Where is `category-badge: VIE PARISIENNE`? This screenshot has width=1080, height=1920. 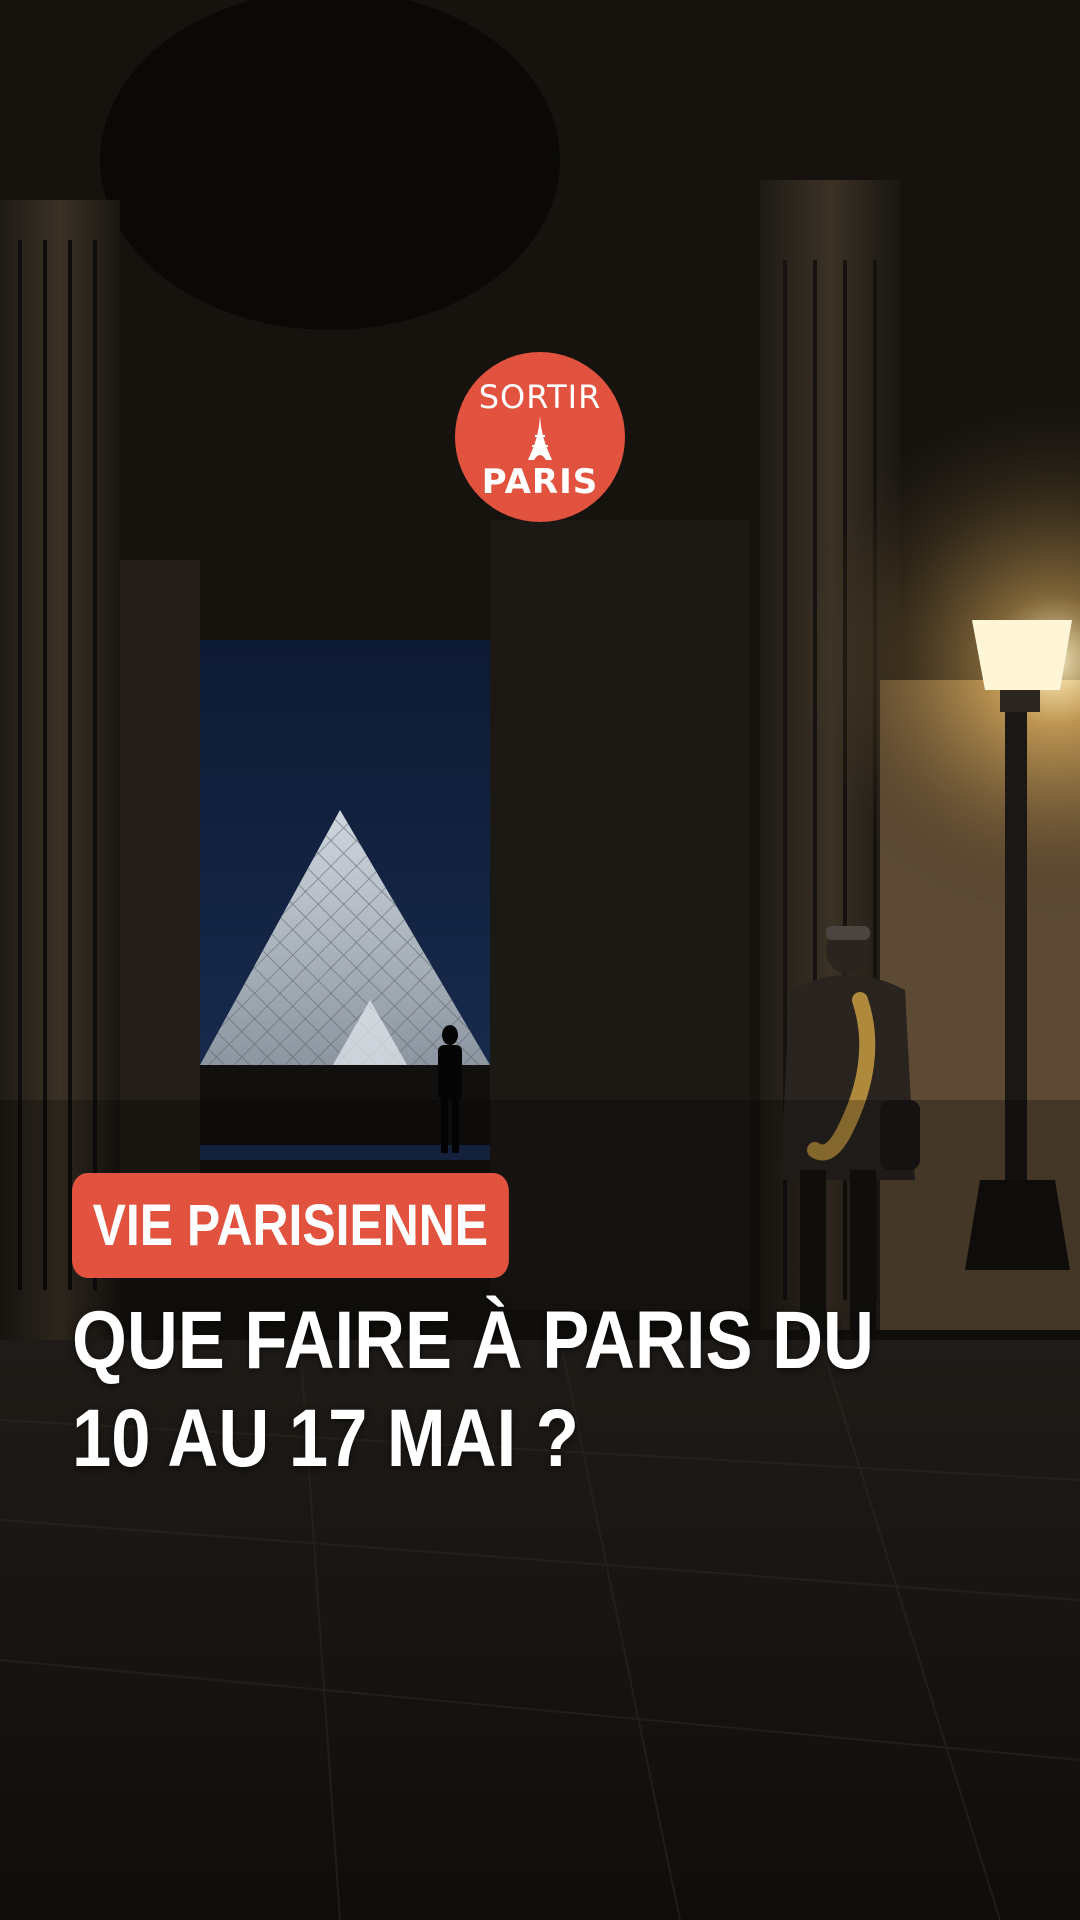 category-badge: VIE PARISIENNE is located at coordinates (290, 1225).